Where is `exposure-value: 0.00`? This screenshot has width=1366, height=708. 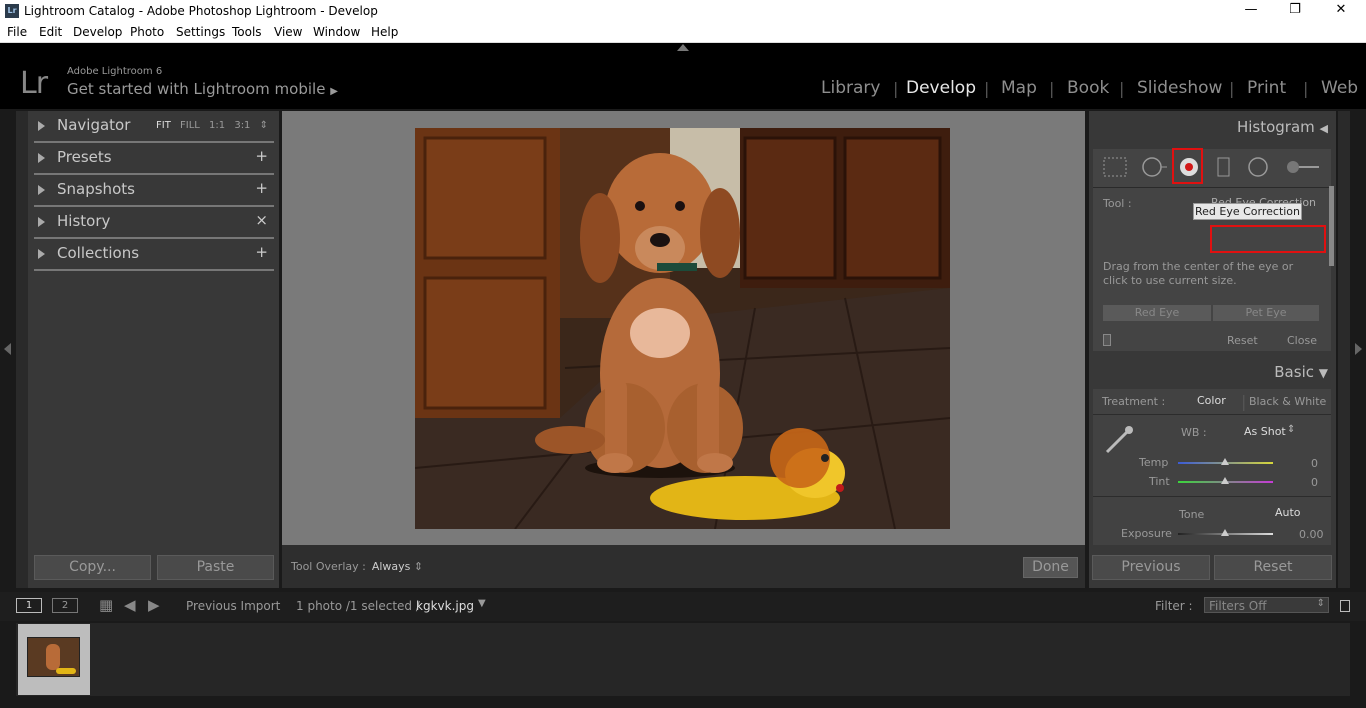 exposure-value: 0.00 is located at coordinates (1311, 534).